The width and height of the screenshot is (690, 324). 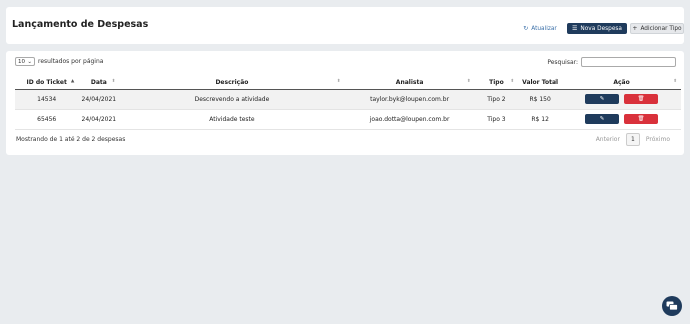 I want to click on search-input, so click(x=628, y=62).